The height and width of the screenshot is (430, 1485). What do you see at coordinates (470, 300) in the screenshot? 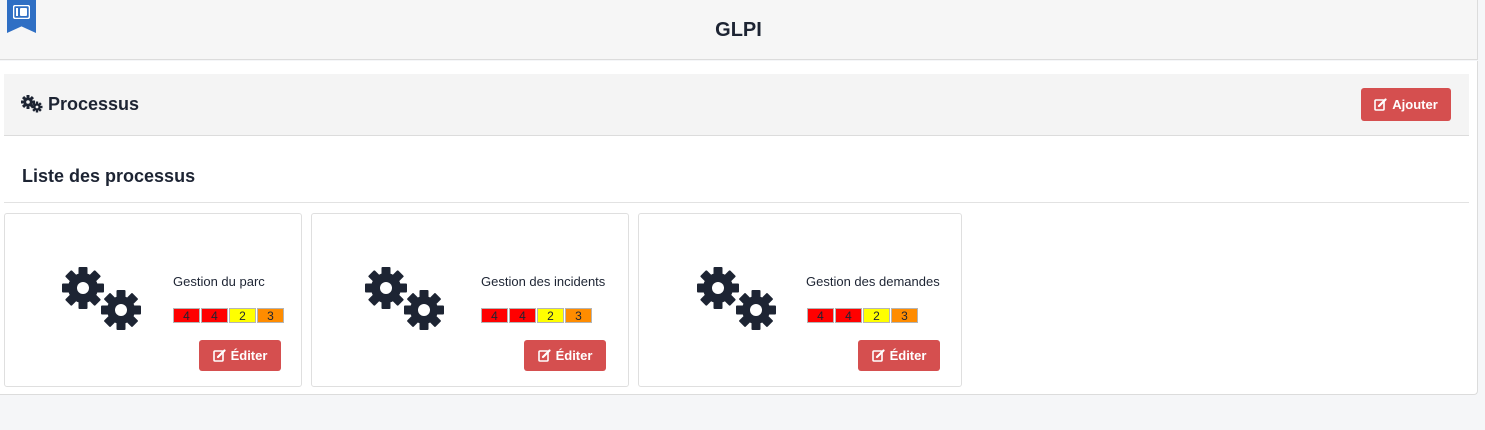
I see `process-card: Gestion des incidents 4 4 2 3 Éditer` at bounding box center [470, 300].